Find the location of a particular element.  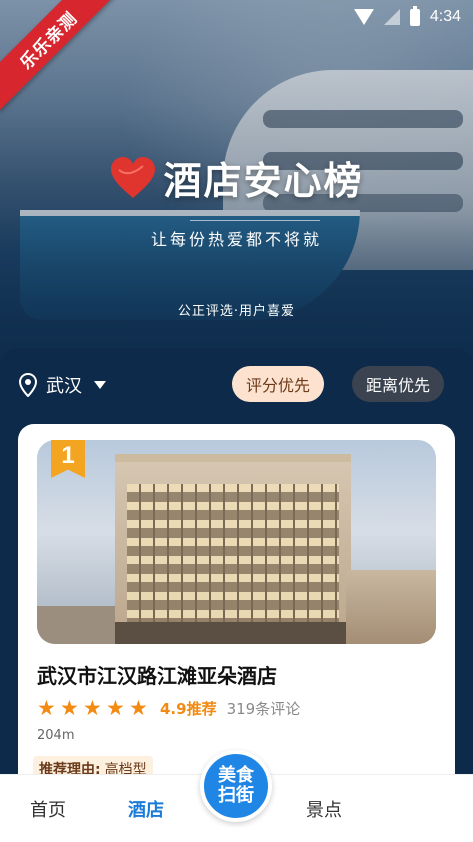

rating-row: ★ ★ ★ ★ ★ 4.9推荐 319条评论 is located at coordinates (168, 708).